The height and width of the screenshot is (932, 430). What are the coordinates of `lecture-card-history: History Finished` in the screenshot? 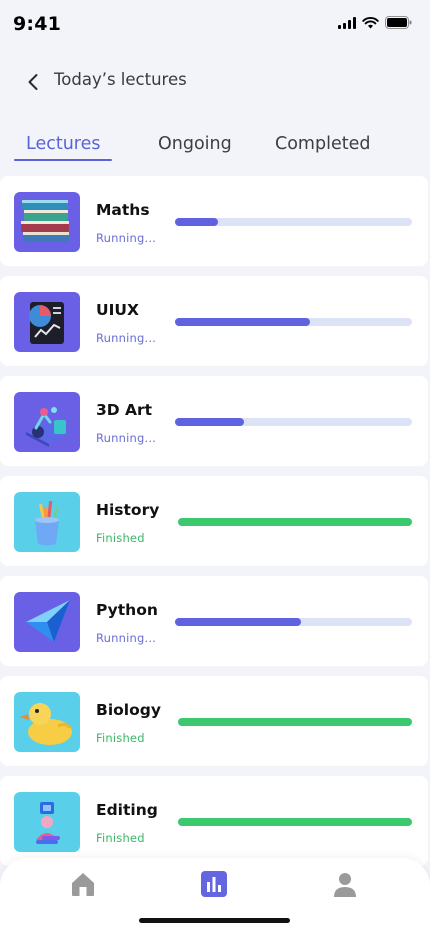 It's located at (214, 521).